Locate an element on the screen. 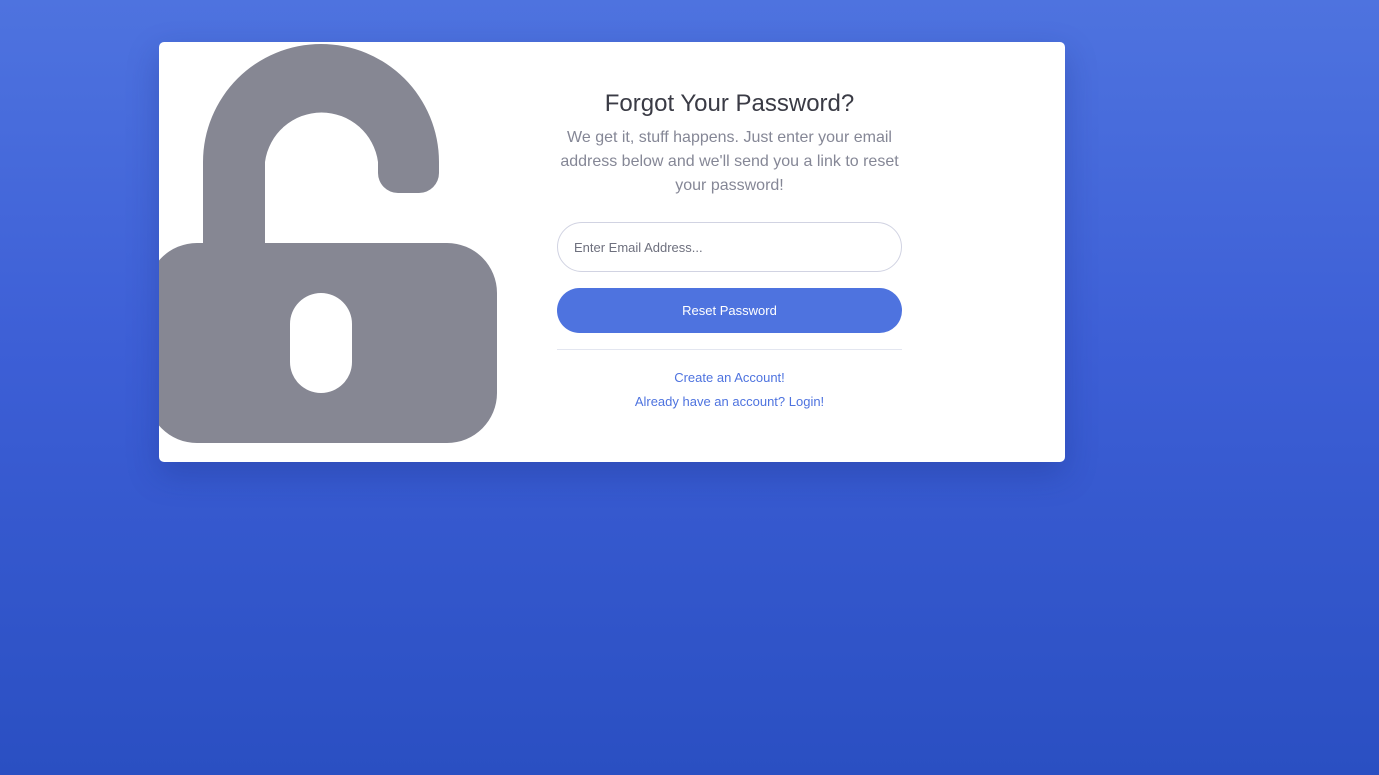  reset-password-button: Reset Password is located at coordinates (729, 310).